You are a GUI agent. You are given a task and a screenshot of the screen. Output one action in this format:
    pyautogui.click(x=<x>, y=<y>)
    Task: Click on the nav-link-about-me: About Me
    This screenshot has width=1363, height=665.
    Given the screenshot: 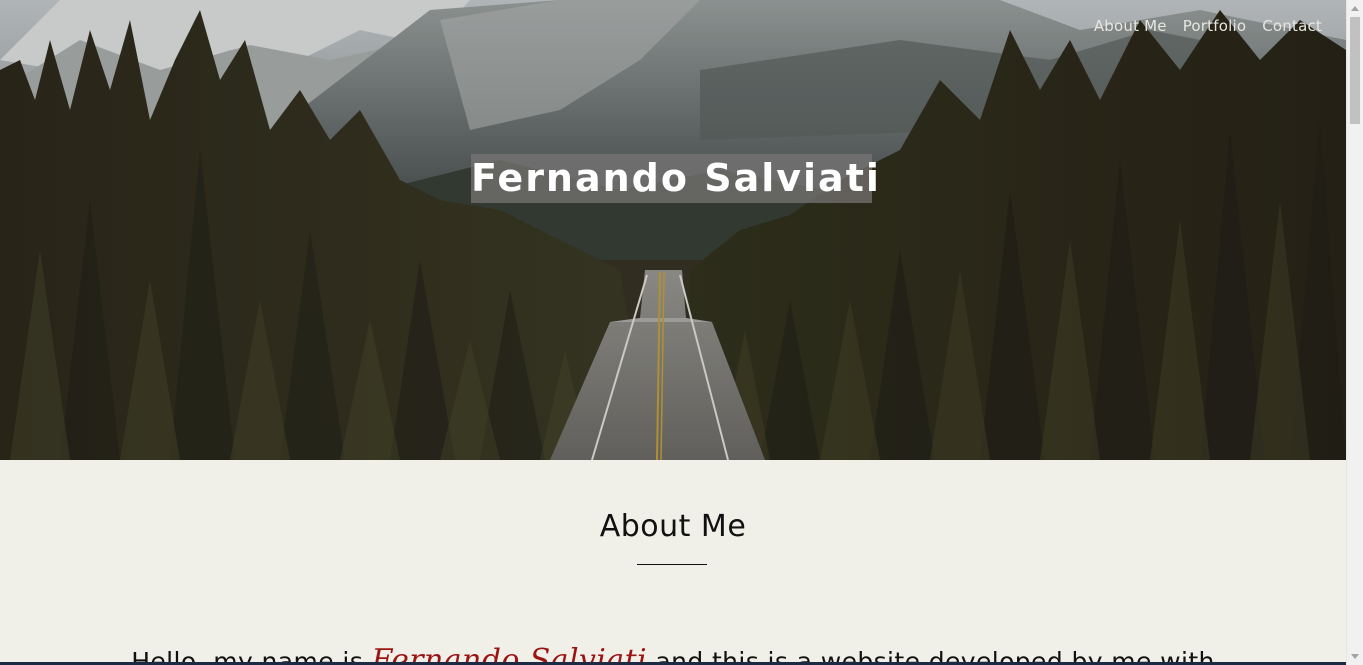 What is the action you would take?
    pyautogui.click(x=1130, y=26)
    